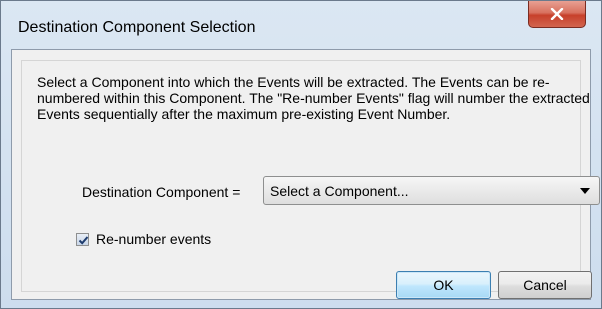 This screenshot has height=309, width=602. Describe the element at coordinates (137, 27) in the screenshot. I see `window-title: Destination Component Selection` at that location.